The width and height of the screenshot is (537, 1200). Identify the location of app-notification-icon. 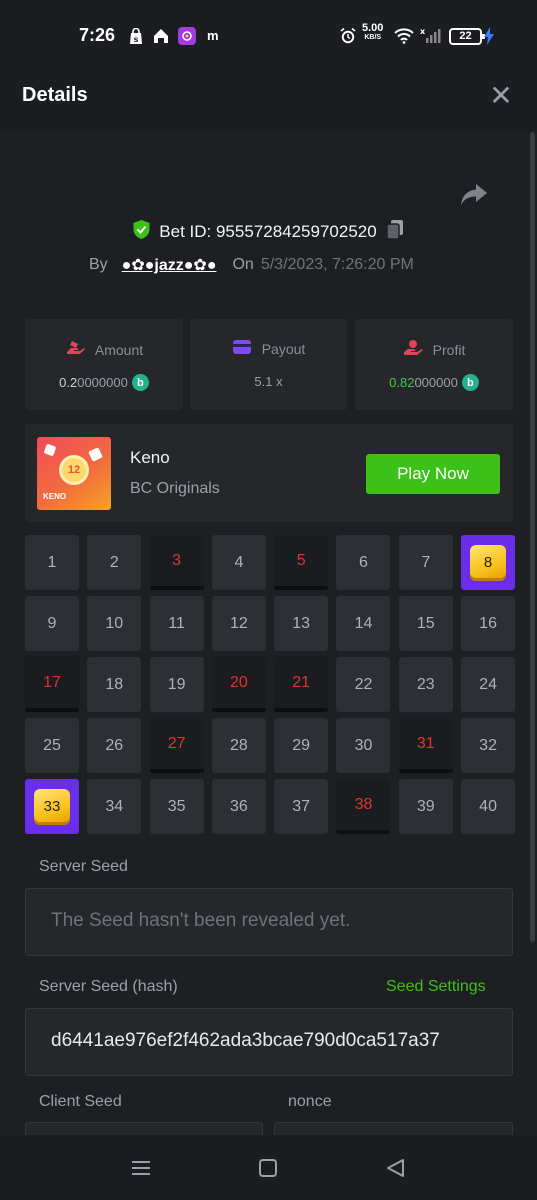
(187, 36).